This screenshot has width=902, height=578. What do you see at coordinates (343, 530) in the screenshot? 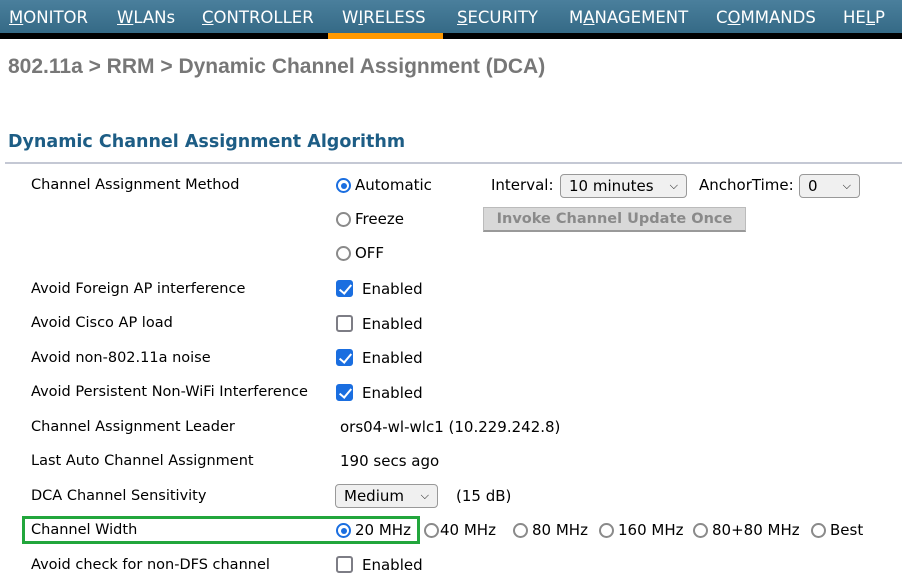
I see `radio-20mhz` at bounding box center [343, 530].